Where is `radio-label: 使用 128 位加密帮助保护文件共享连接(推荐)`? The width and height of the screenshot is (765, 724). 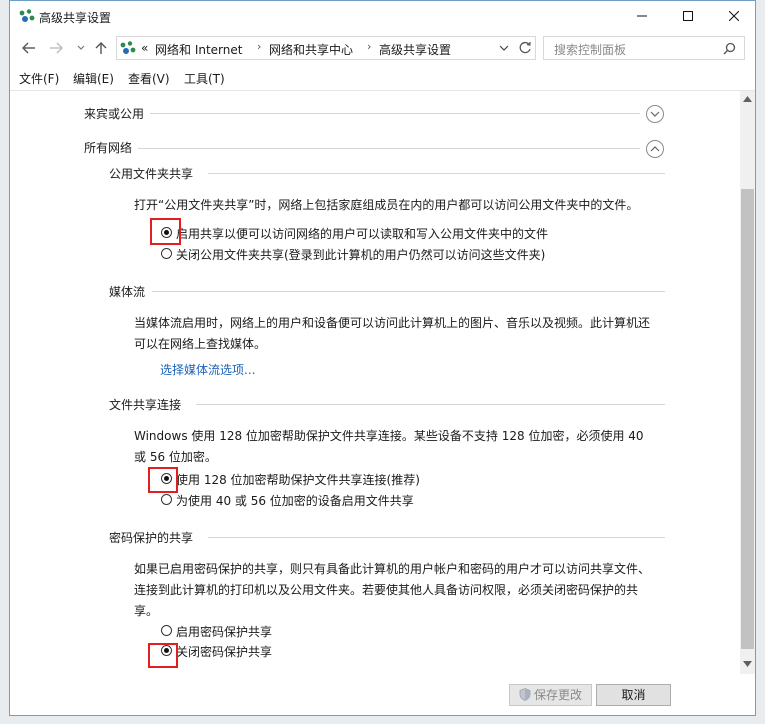 radio-label: 使用 128 位加密帮助保护文件共享连接(推荐) is located at coordinates (298, 479).